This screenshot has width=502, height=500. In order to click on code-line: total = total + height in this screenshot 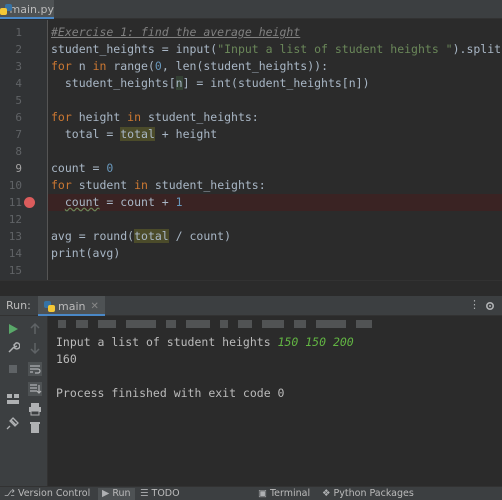, I will do `click(275, 134)`.